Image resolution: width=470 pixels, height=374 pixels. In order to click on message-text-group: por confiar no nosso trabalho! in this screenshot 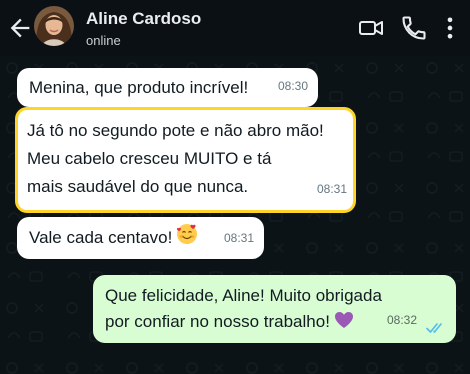, I will do `click(229, 321)`.